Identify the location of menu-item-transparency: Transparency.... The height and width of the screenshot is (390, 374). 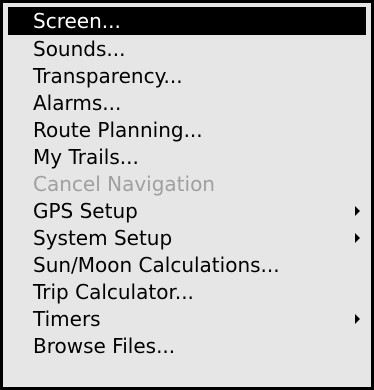
(187, 75).